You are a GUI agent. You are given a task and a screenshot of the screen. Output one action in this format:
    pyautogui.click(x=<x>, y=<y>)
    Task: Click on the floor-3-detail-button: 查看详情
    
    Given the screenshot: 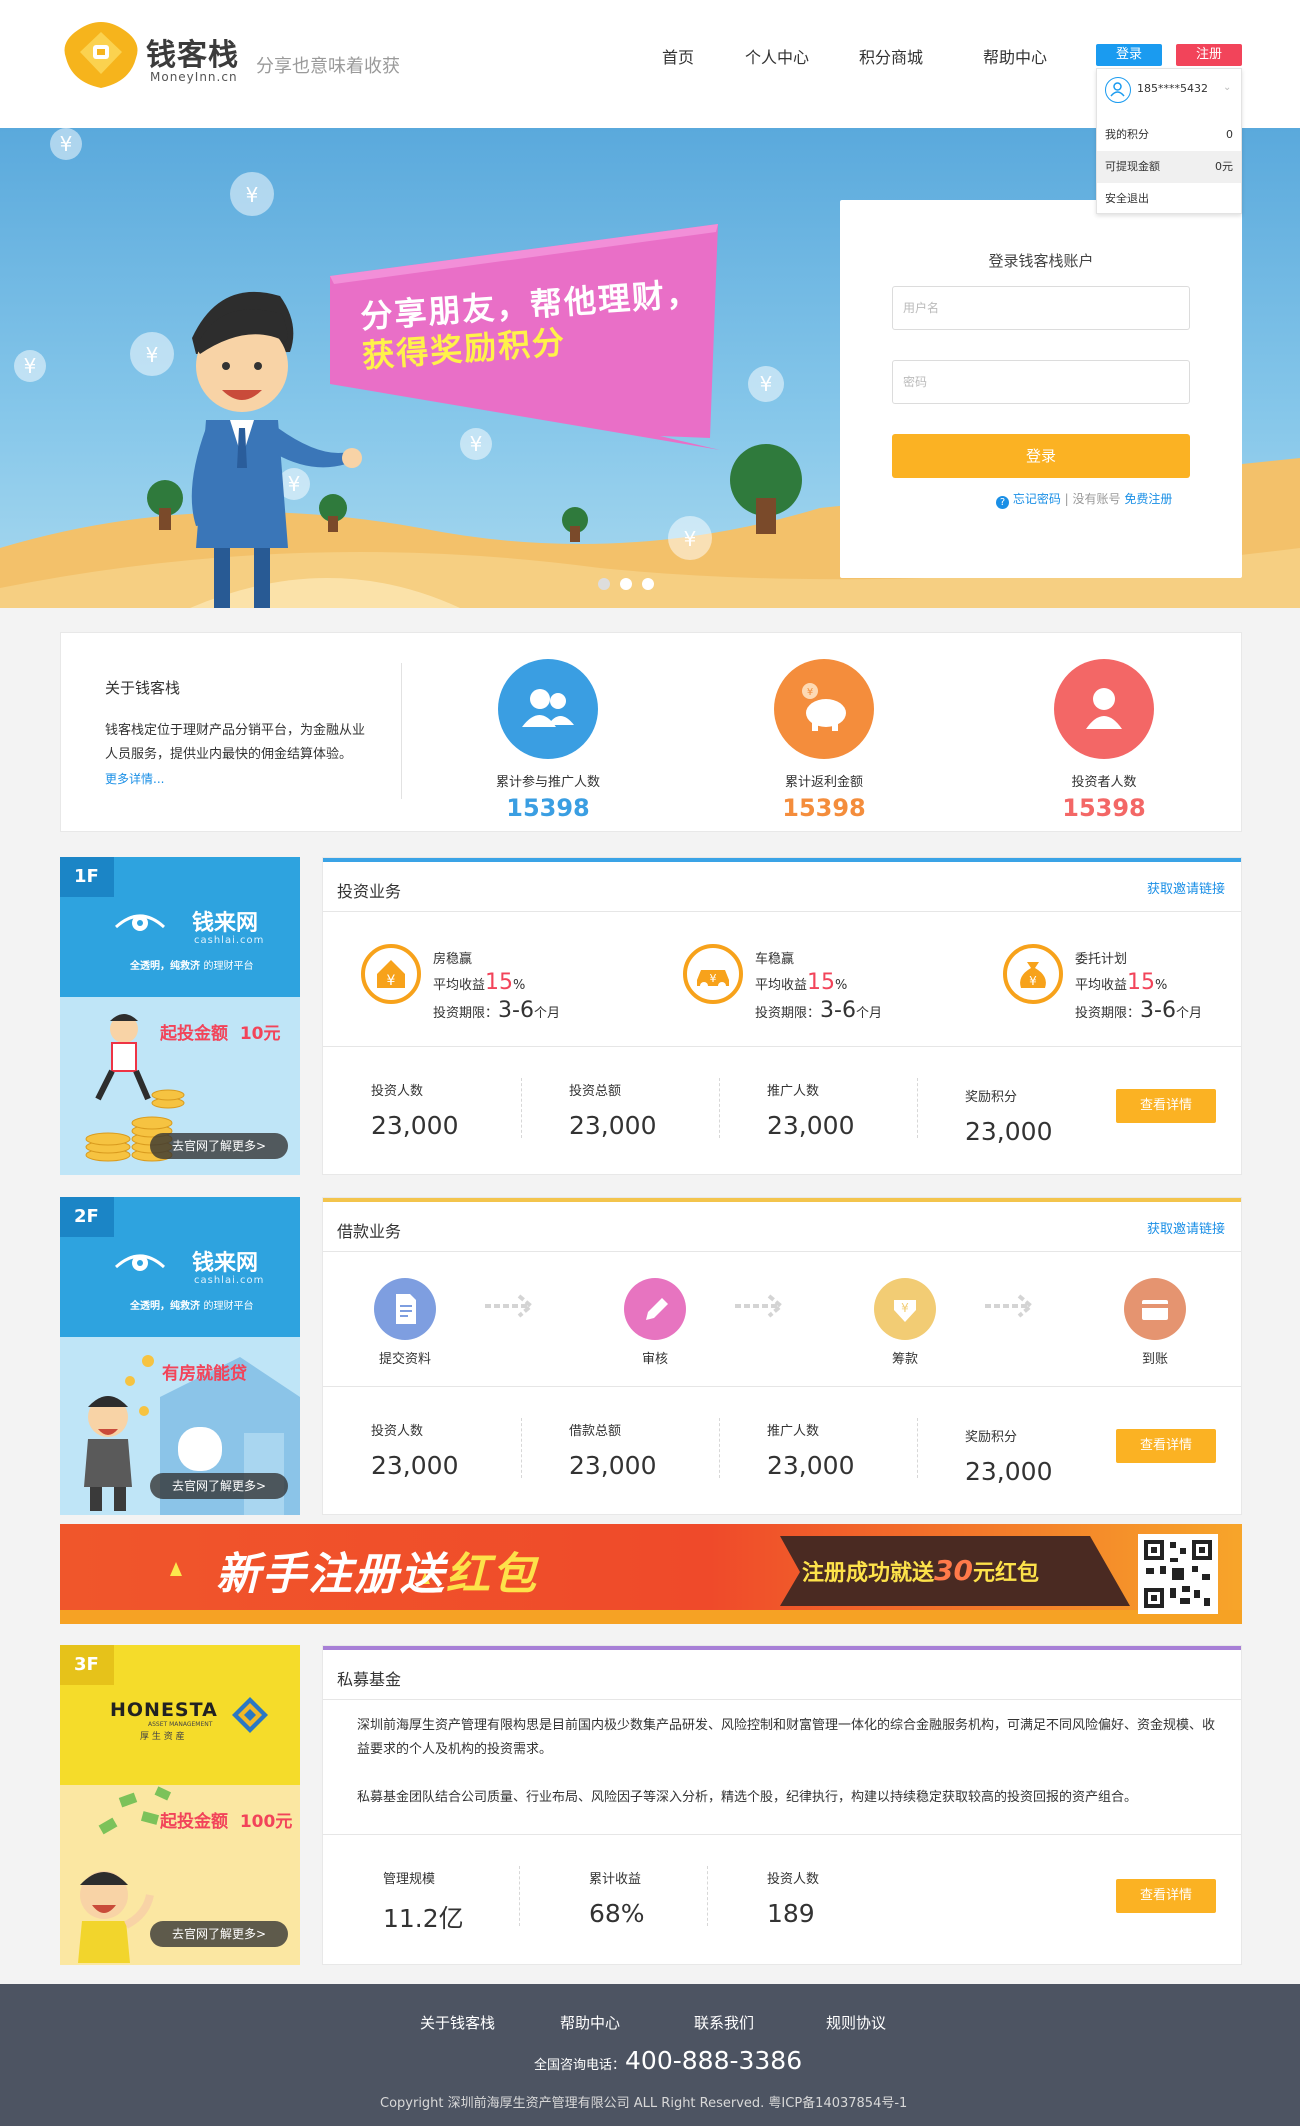 What is the action you would take?
    pyautogui.click(x=1166, y=1896)
    